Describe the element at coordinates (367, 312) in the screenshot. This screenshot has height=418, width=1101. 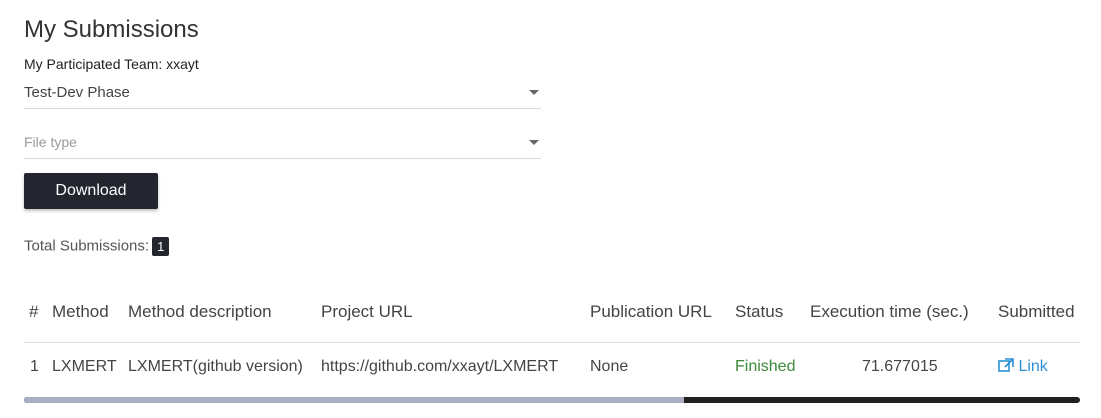
I see `col-header-project-url: Project URL` at that location.